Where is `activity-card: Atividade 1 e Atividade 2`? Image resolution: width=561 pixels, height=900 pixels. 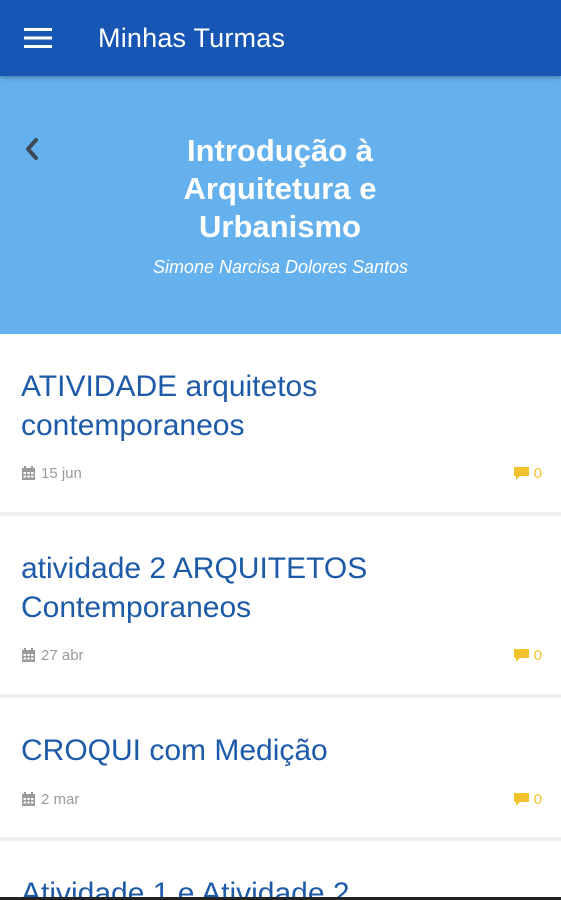 activity-card: Atividade 1 e Atividade 2 is located at coordinates (280, 870).